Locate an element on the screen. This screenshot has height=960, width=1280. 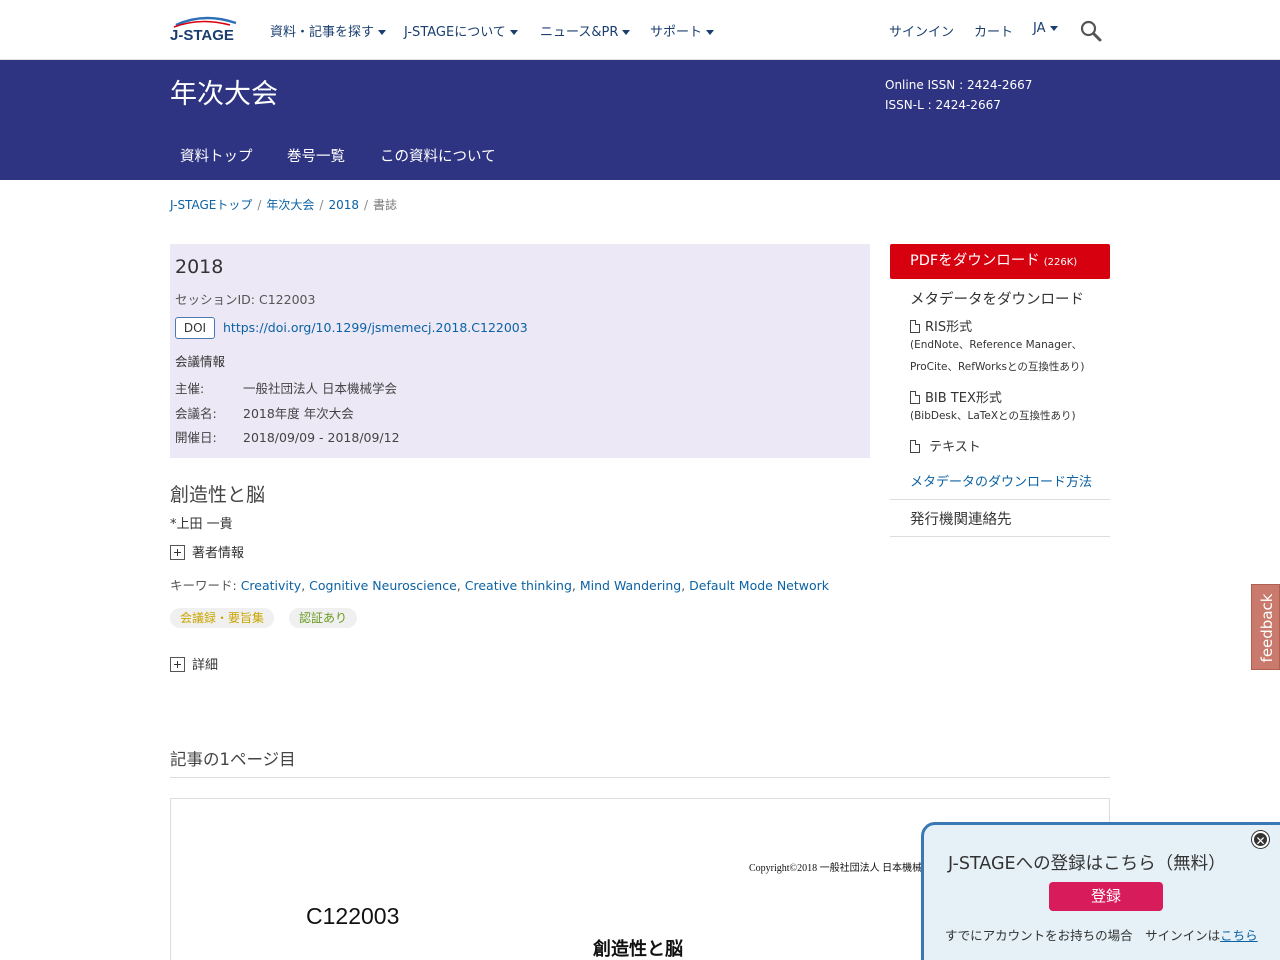
language-select: JA is located at coordinates (1045, 28).